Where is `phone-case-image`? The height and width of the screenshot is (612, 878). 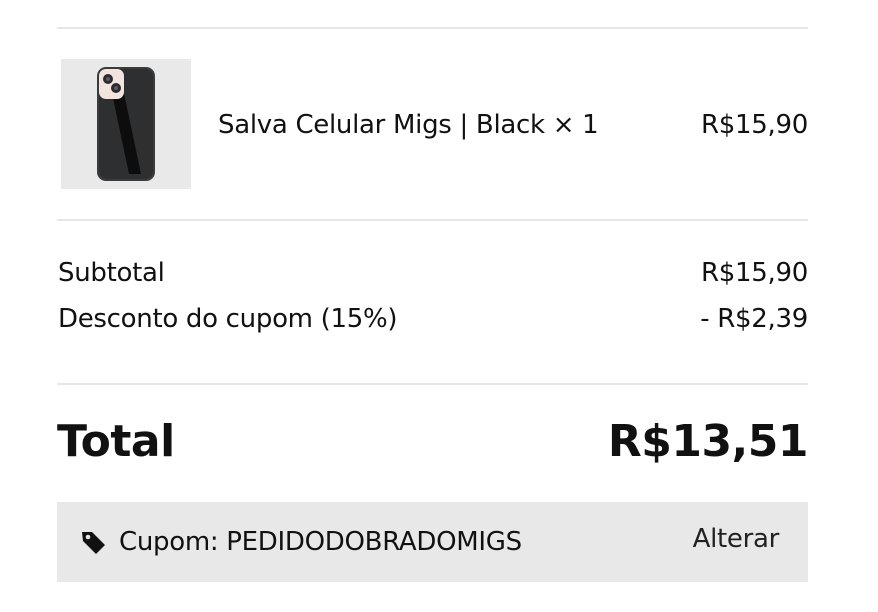 phone-case-image is located at coordinates (126, 124).